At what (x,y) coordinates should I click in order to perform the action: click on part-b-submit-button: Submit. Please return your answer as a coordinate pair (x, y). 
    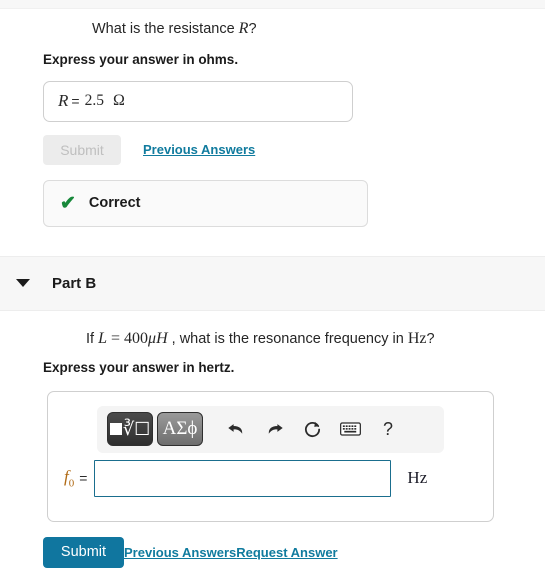
    Looking at the image, I should click on (83, 552).